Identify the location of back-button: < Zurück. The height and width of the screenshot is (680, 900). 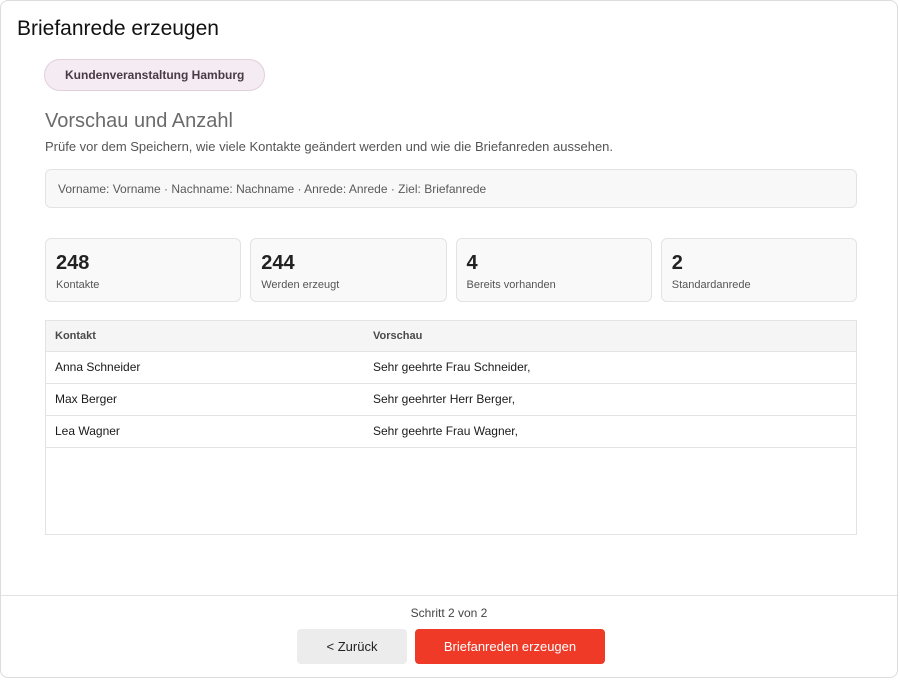
(352, 646).